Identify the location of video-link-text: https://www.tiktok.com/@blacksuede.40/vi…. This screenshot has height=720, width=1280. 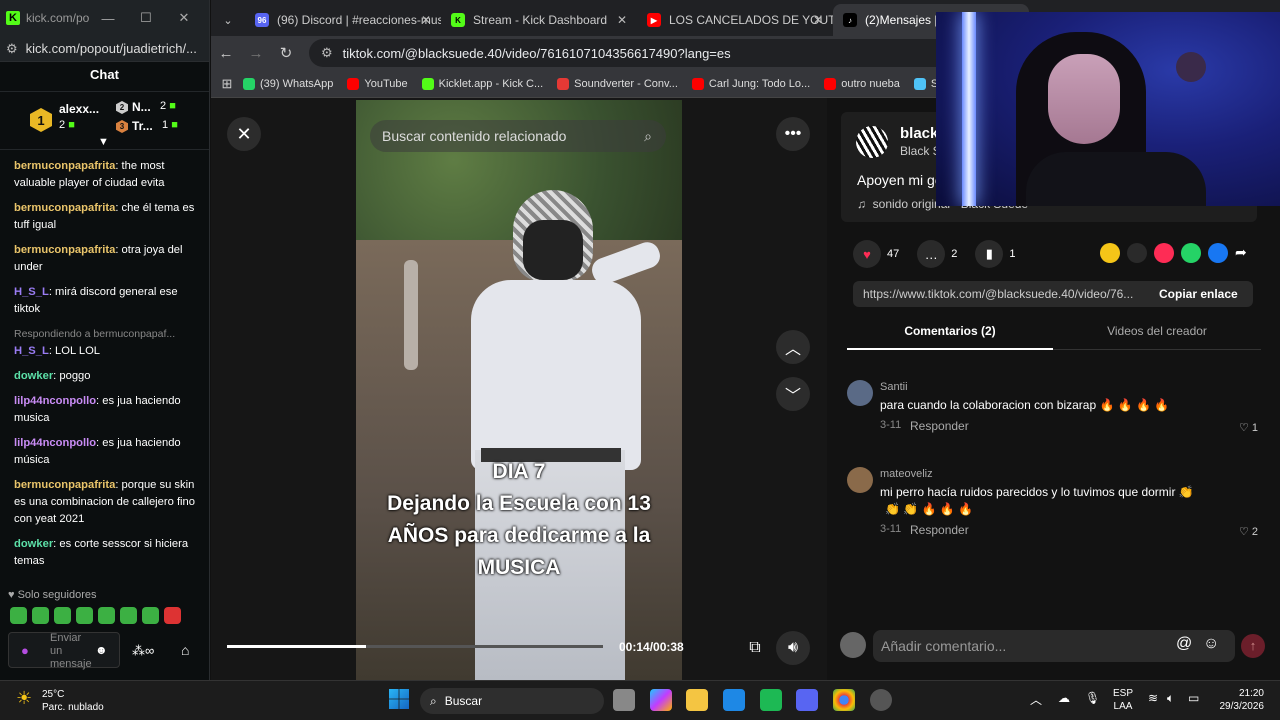
(1005, 294).